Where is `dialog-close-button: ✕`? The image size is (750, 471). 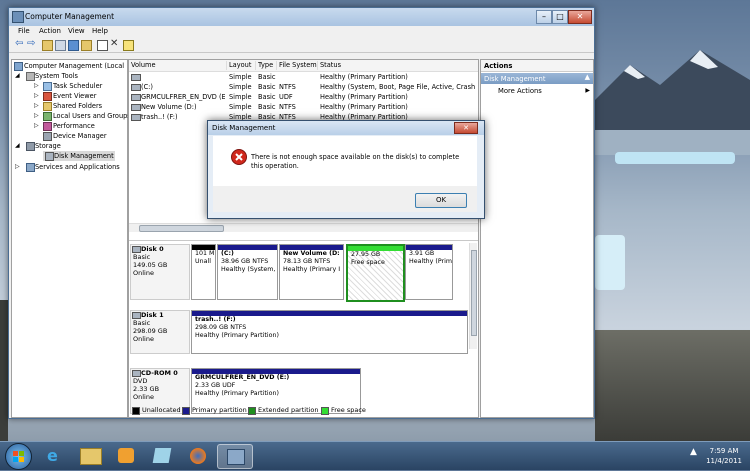
dialog-close-button: ✕ is located at coordinates (466, 128).